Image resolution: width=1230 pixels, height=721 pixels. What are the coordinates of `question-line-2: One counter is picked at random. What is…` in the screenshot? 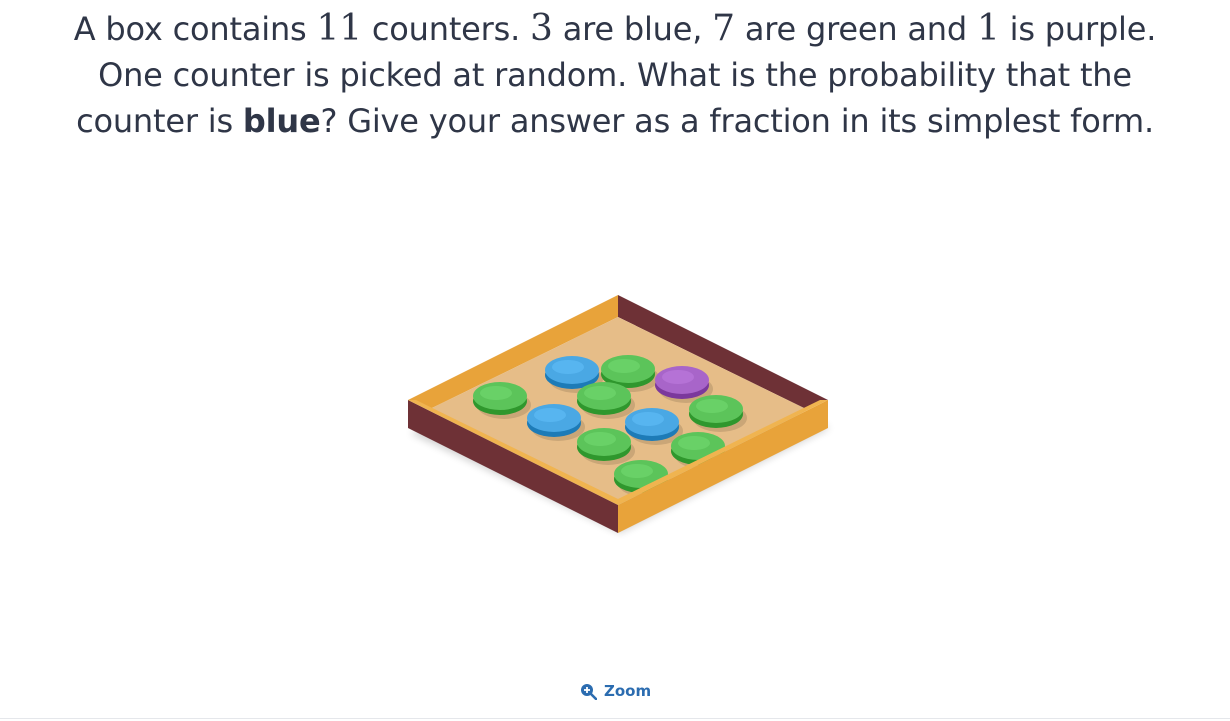 It's located at (615, 75).